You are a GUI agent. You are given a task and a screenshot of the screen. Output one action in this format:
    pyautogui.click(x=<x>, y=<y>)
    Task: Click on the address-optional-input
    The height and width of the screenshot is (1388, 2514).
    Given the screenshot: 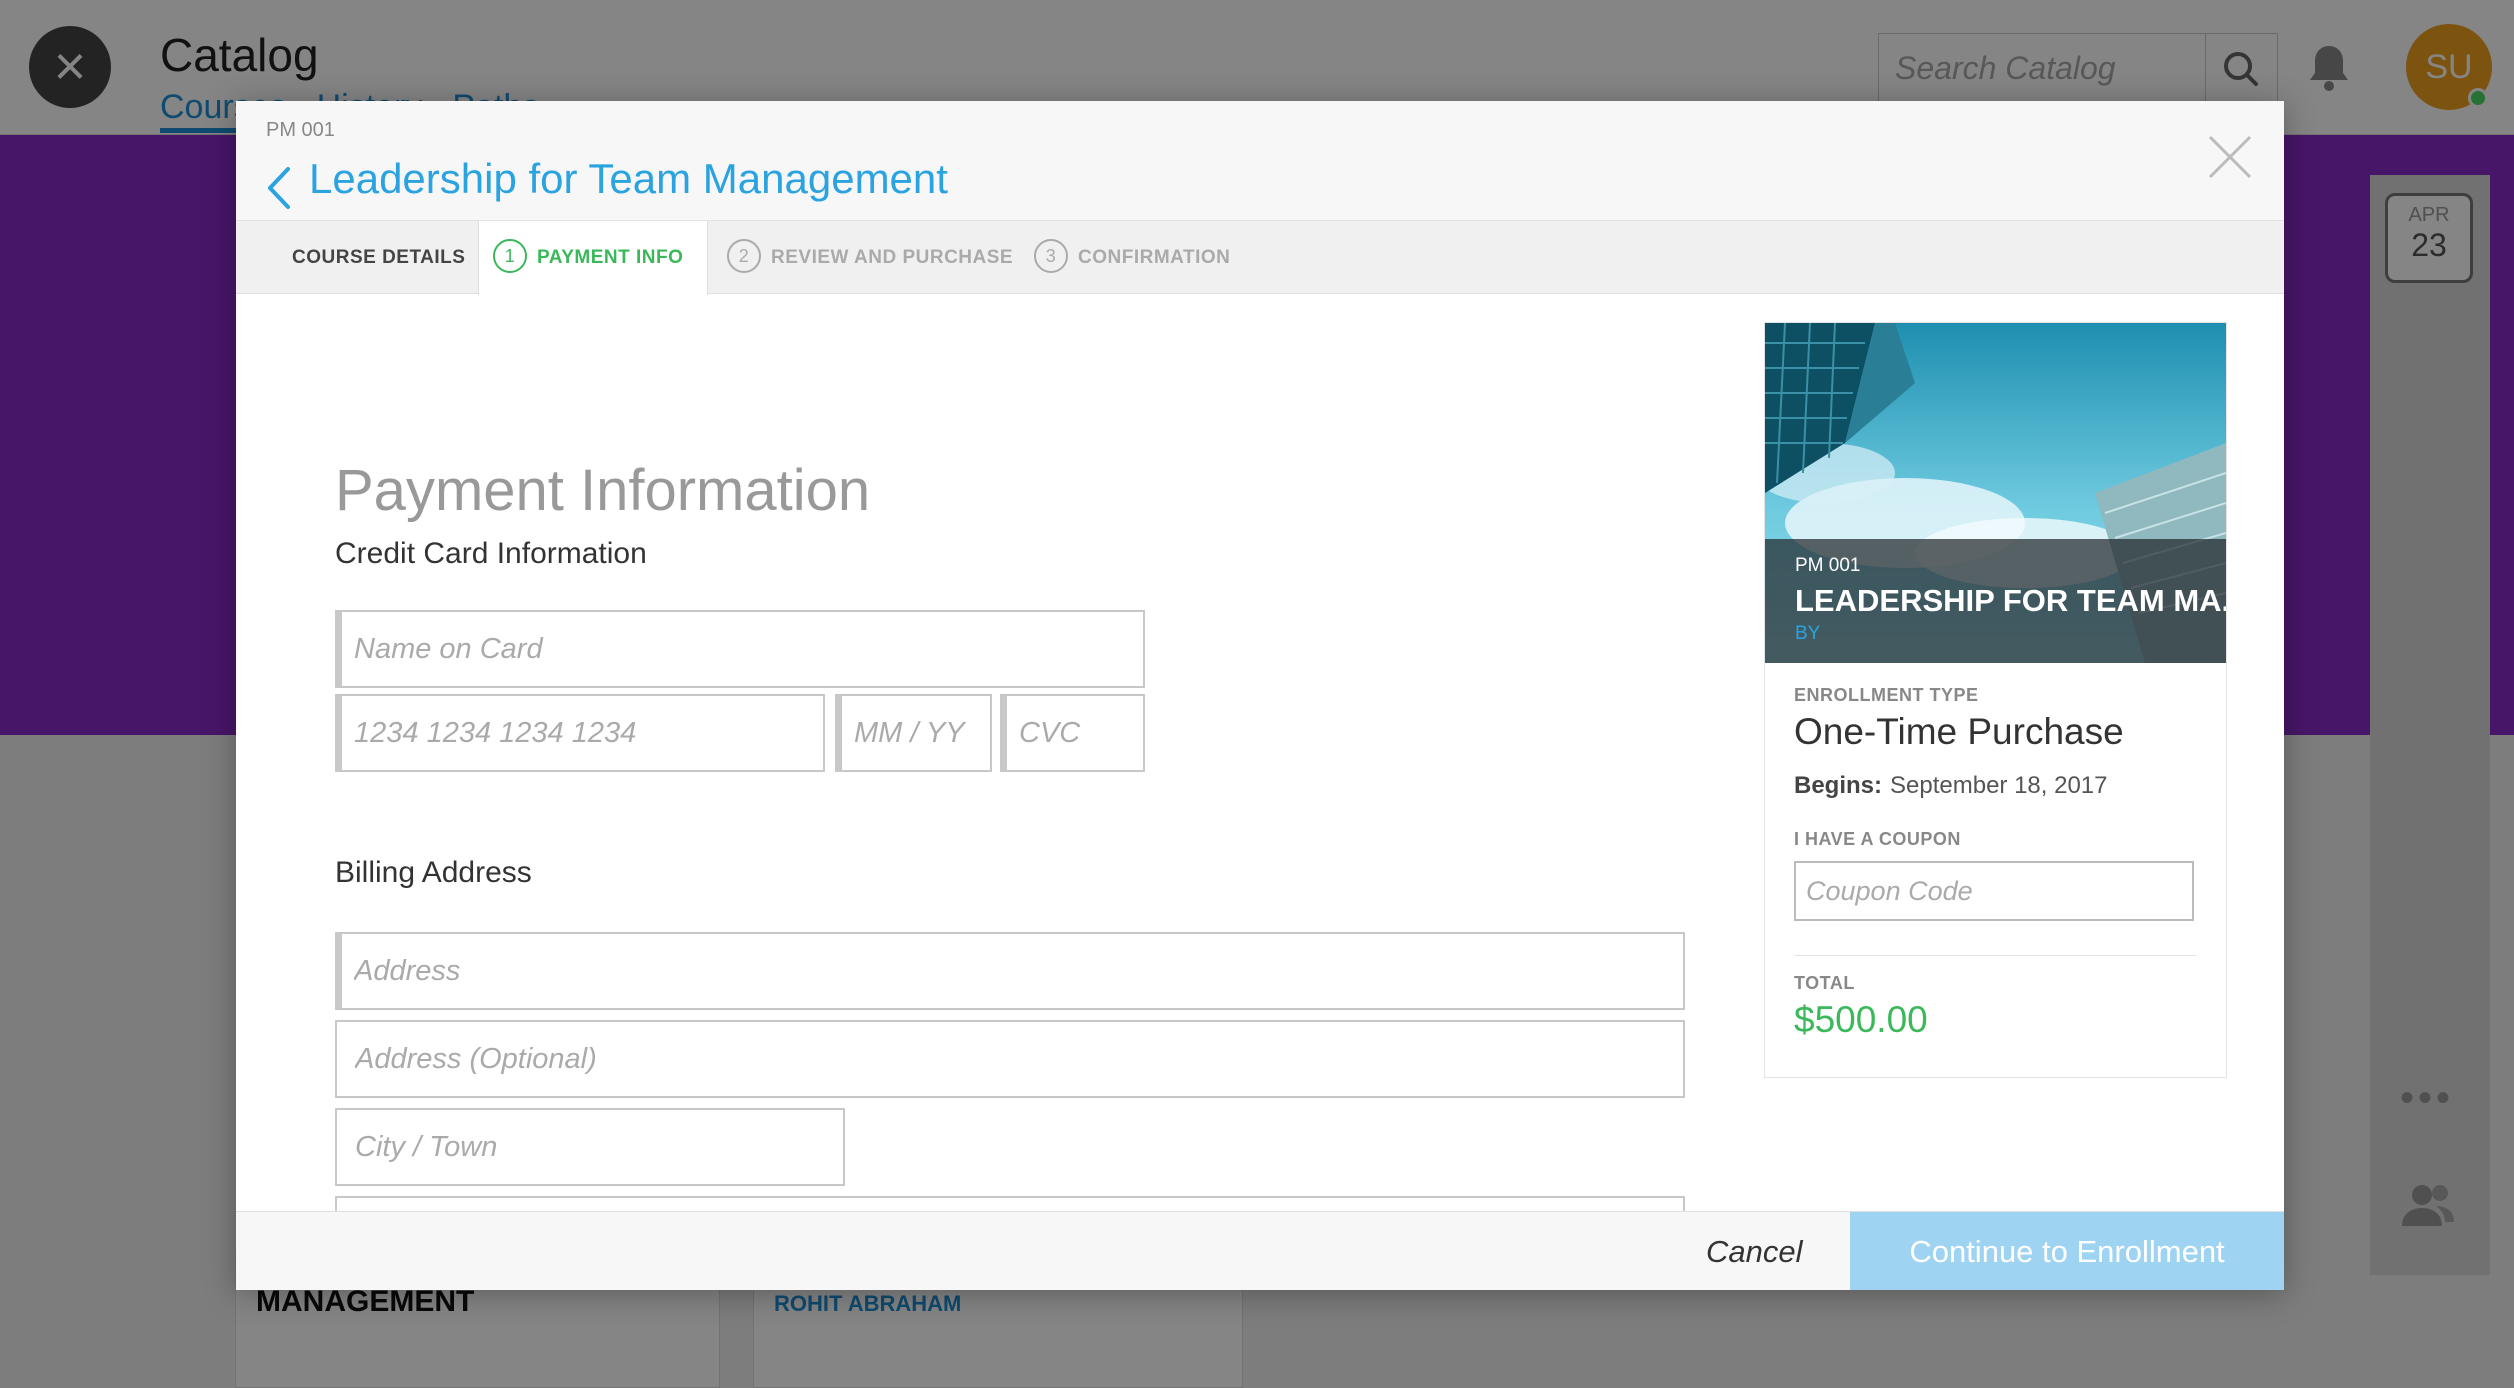 What is the action you would take?
    pyautogui.click(x=1010, y=1059)
    